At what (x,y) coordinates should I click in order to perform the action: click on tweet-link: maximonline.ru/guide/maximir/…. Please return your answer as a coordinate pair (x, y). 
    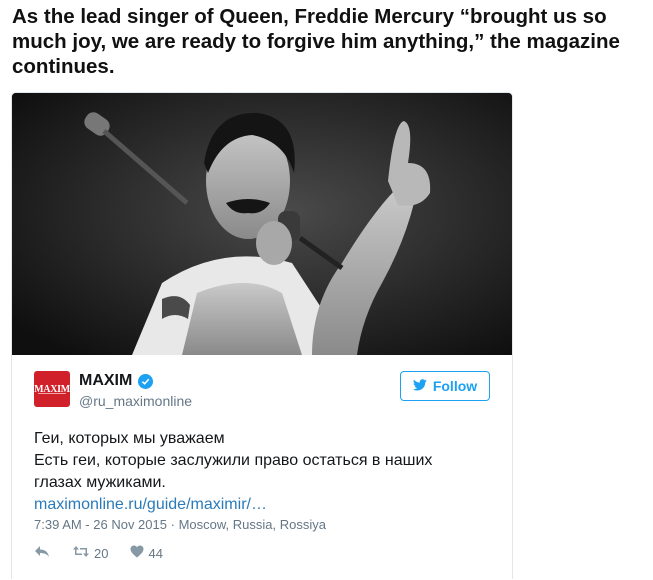
    Looking at the image, I should click on (150, 504).